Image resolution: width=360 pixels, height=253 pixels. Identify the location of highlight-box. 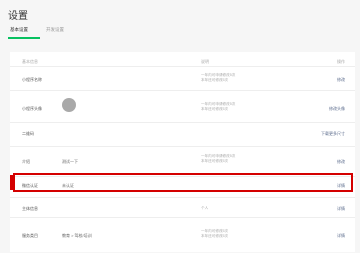
(183, 182).